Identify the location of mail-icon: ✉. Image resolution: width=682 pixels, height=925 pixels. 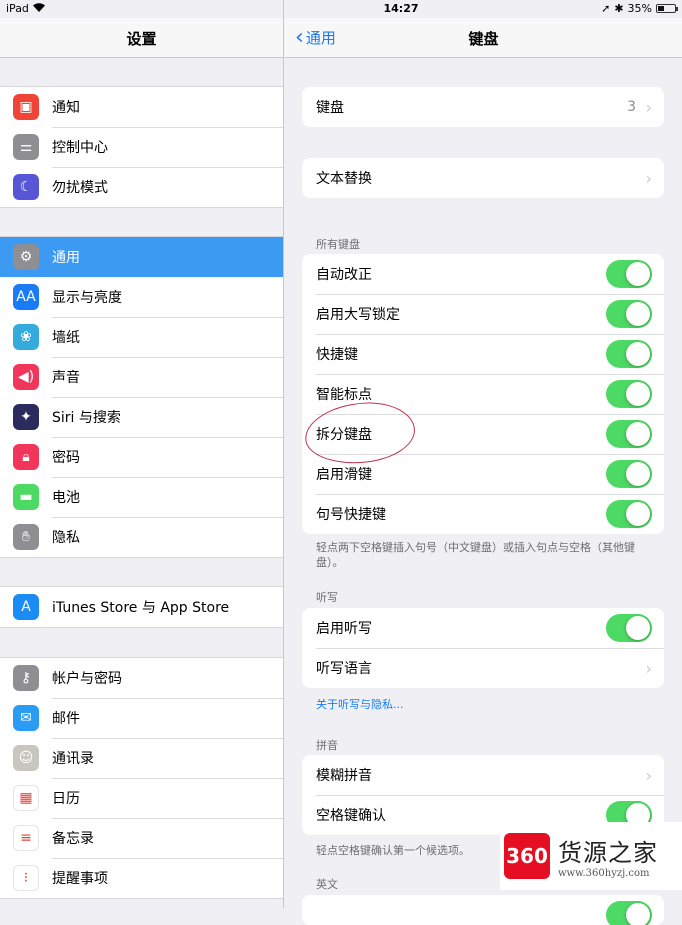
(26, 718).